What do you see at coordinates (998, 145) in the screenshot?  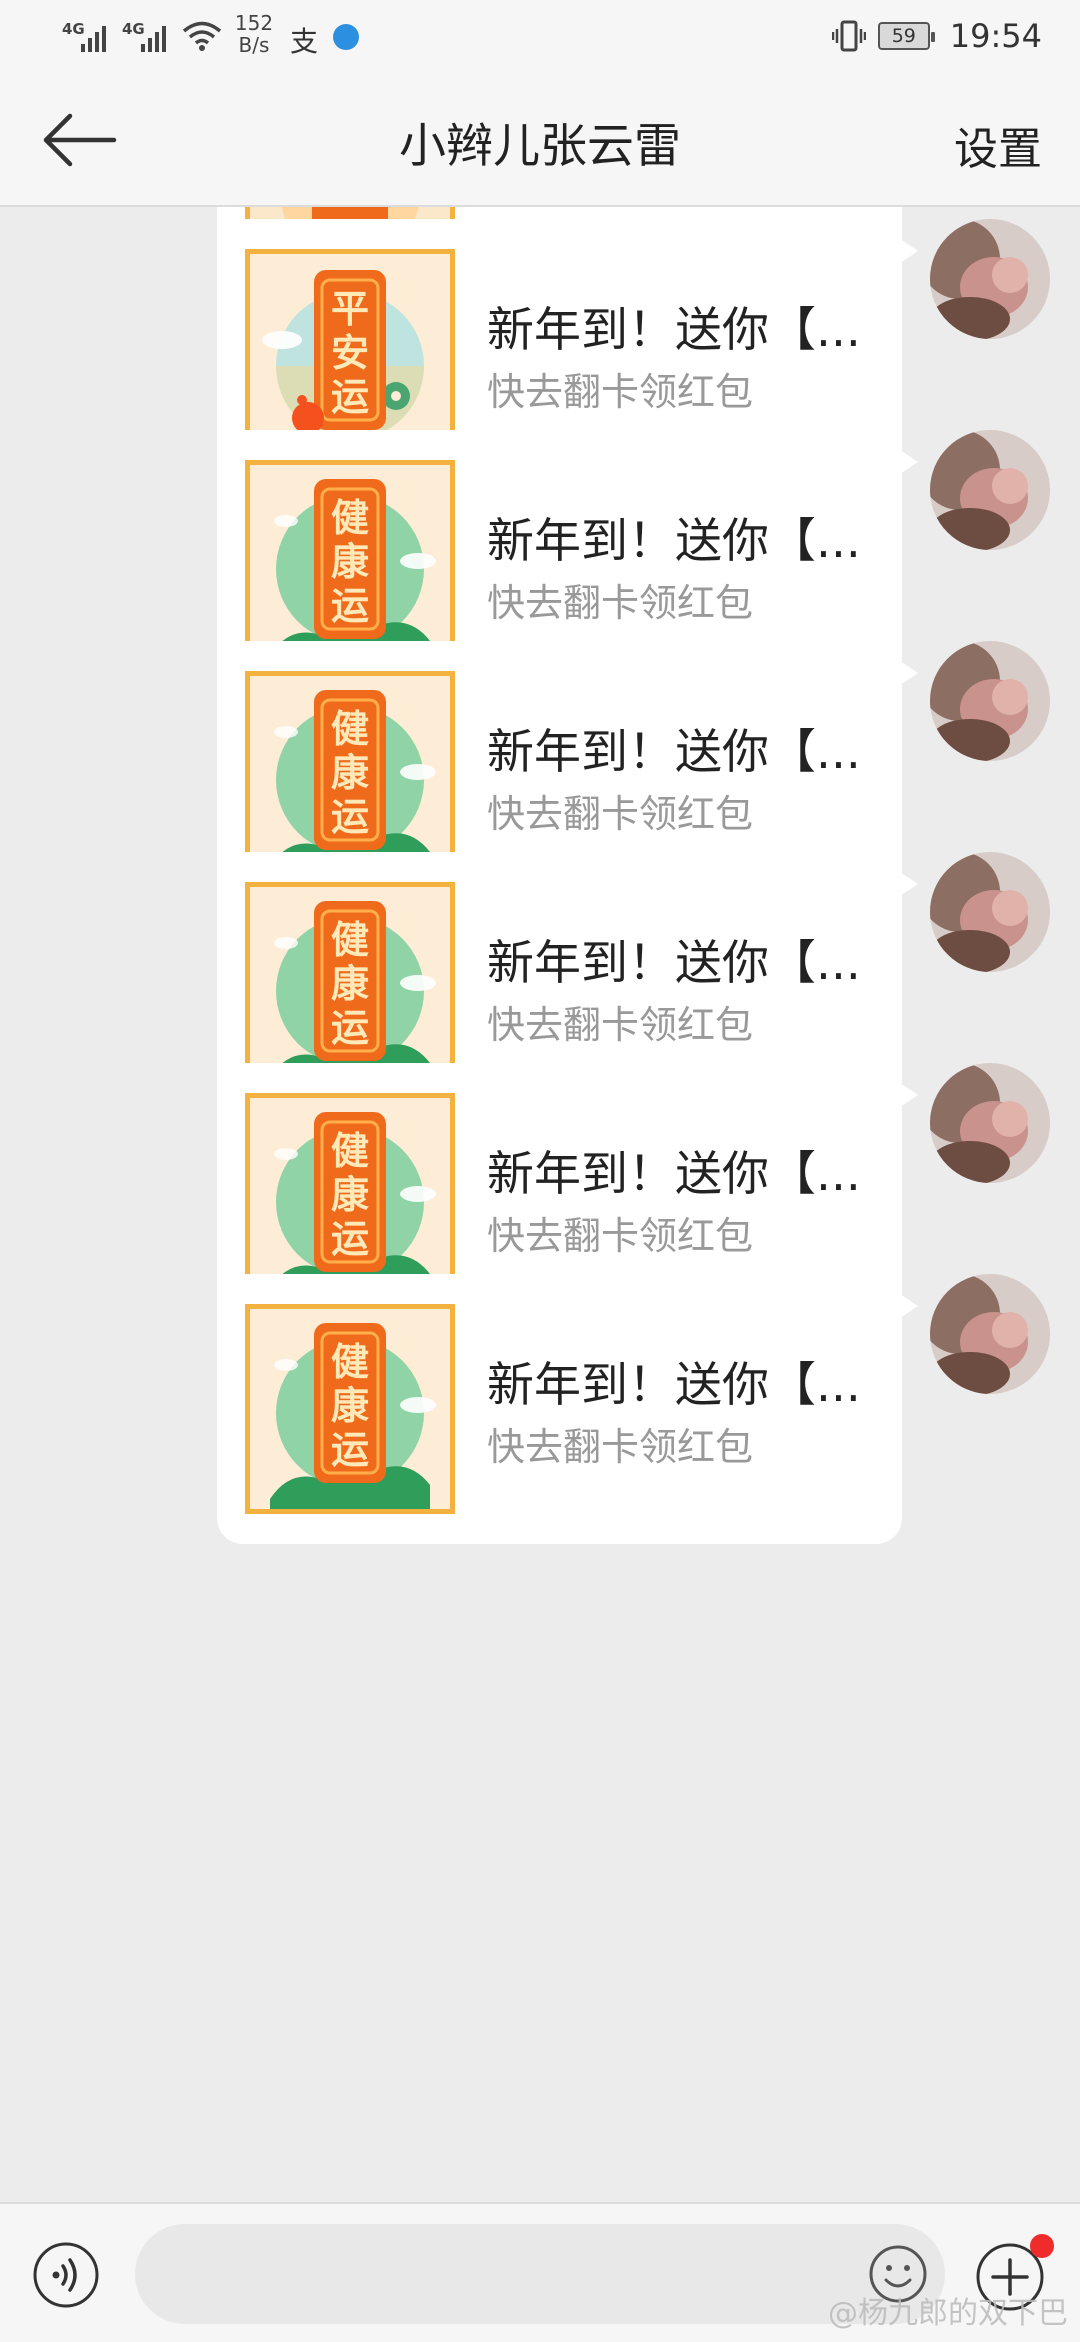 I see `settings-button: 设置` at bounding box center [998, 145].